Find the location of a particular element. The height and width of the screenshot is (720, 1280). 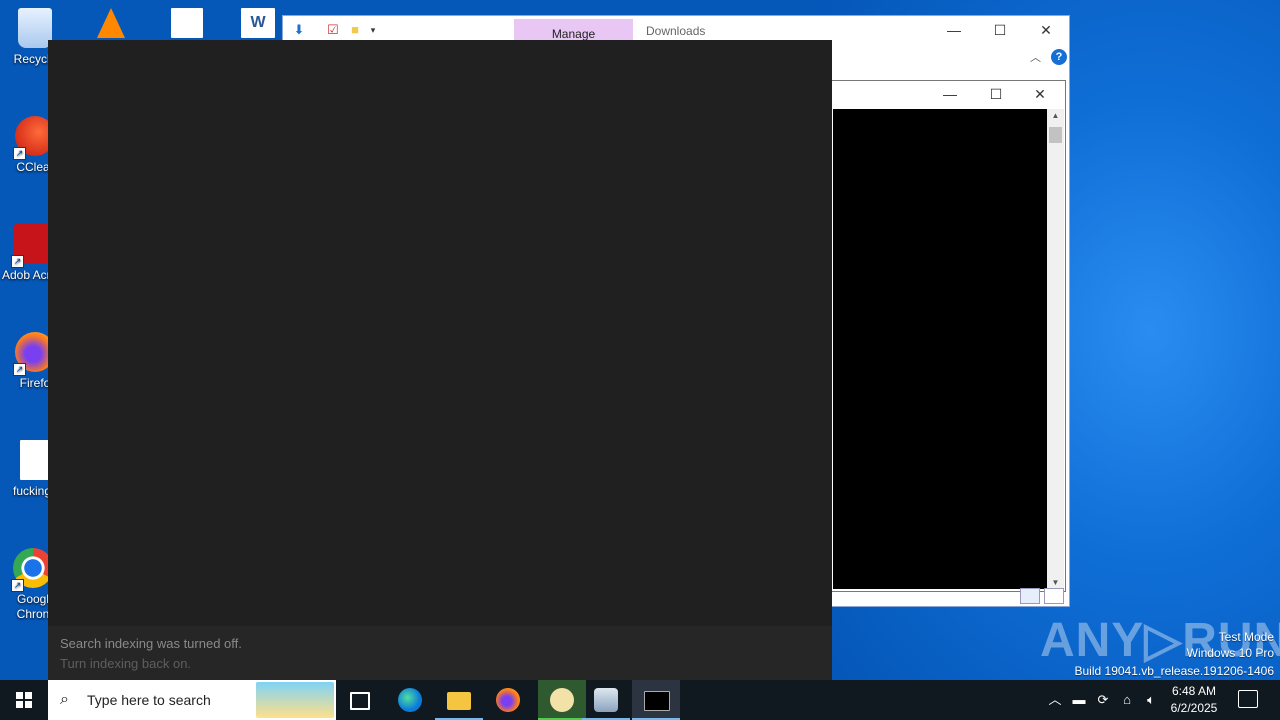

desktop-icon-picture is located at coordinates (187, 25).